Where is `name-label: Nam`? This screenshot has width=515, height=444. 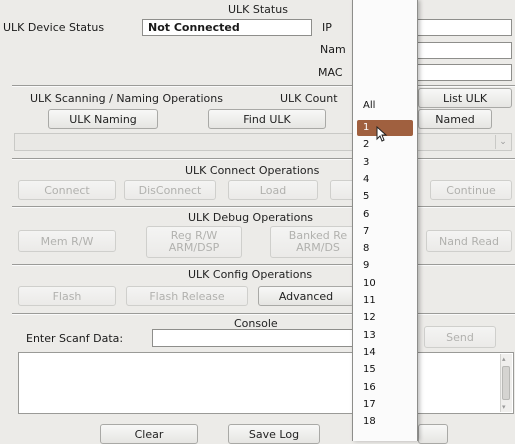 name-label: Nam is located at coordinates (333, 49).